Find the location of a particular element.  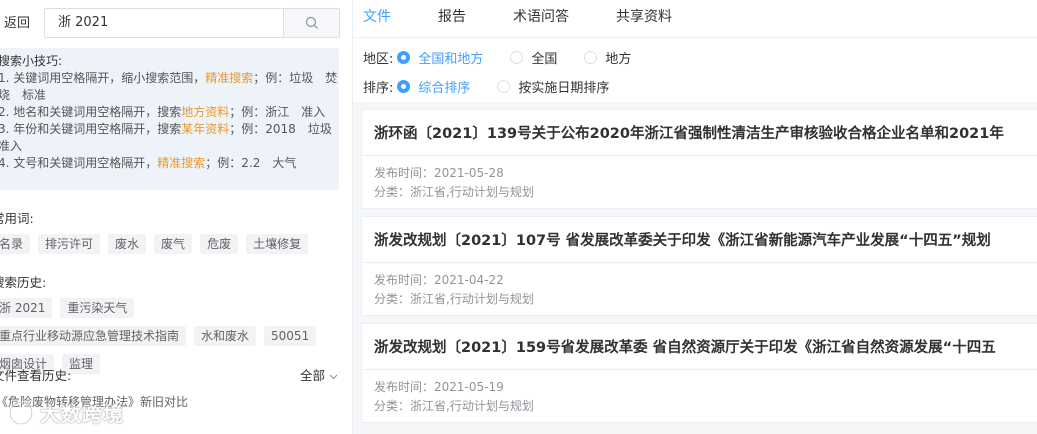

tip-text: 3. 年份和关键词用空格隔开，搜索 is located at coordinates (91, 129).